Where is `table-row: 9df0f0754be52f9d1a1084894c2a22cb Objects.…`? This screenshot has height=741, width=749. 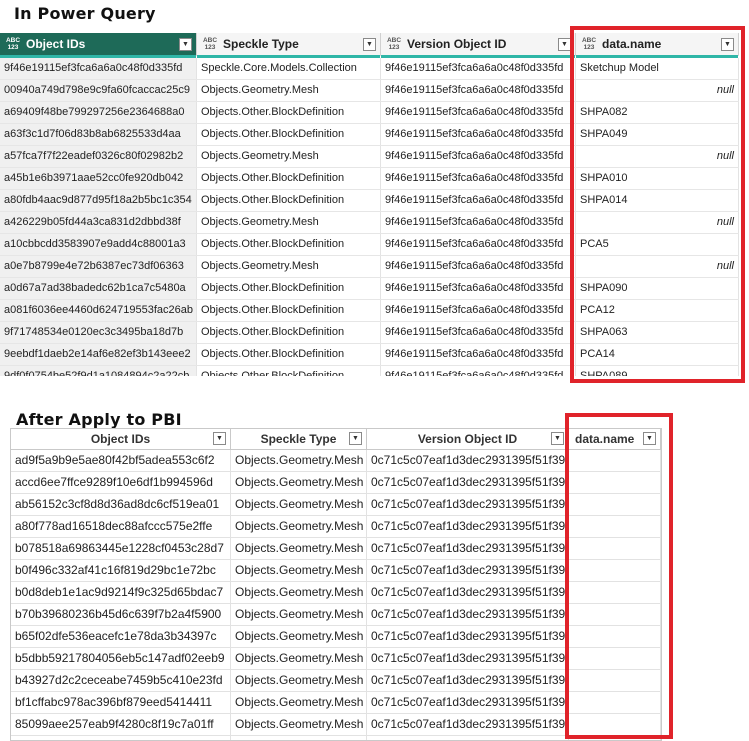
table-row: 9df0f0754be52f9d1a1084894c2a22cb Objects.… is located at coordinates (369, 371).